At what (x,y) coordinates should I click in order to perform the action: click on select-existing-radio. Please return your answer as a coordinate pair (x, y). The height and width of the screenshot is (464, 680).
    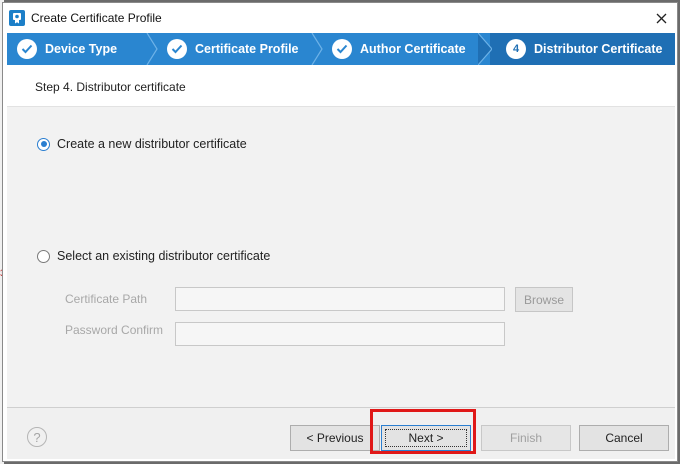
    Looking at the image, I should click on (43, 256).